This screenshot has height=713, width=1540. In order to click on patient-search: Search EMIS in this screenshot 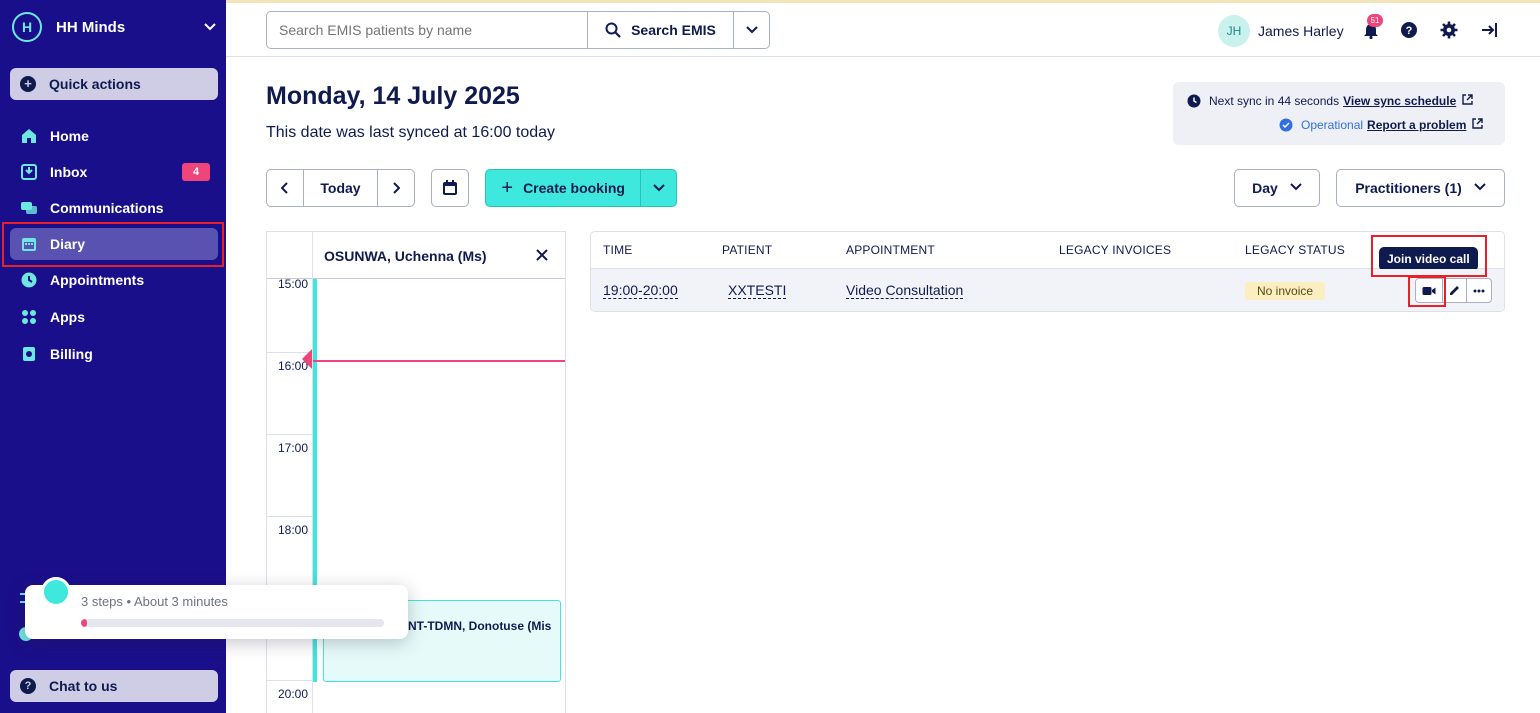, I will do `click(518, 30)`.